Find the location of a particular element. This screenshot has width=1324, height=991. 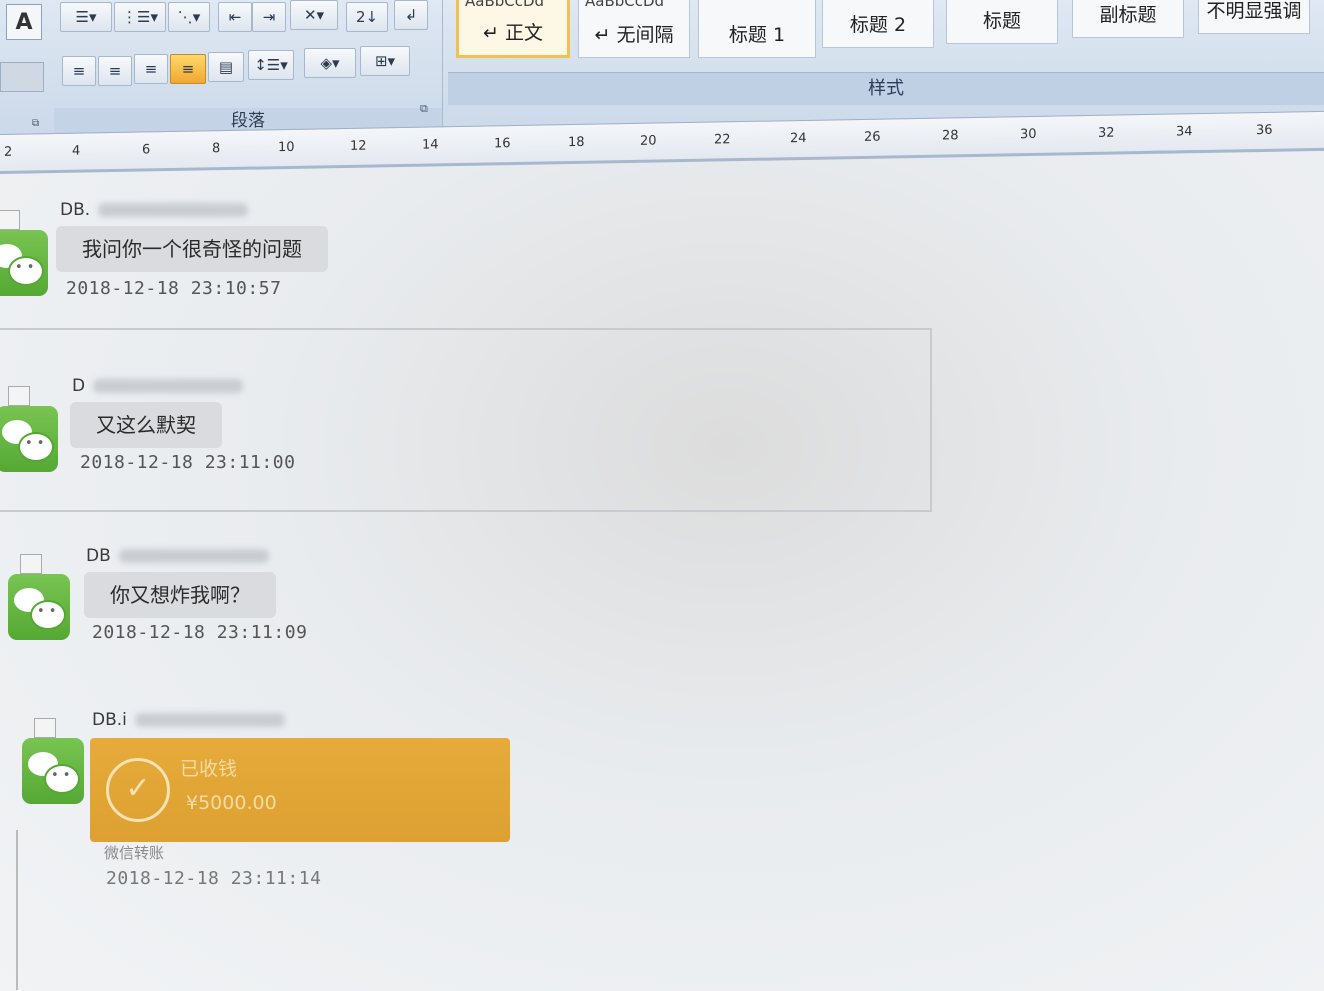

borders-icon: ⊞▾ is located at coordinates (385, 61).